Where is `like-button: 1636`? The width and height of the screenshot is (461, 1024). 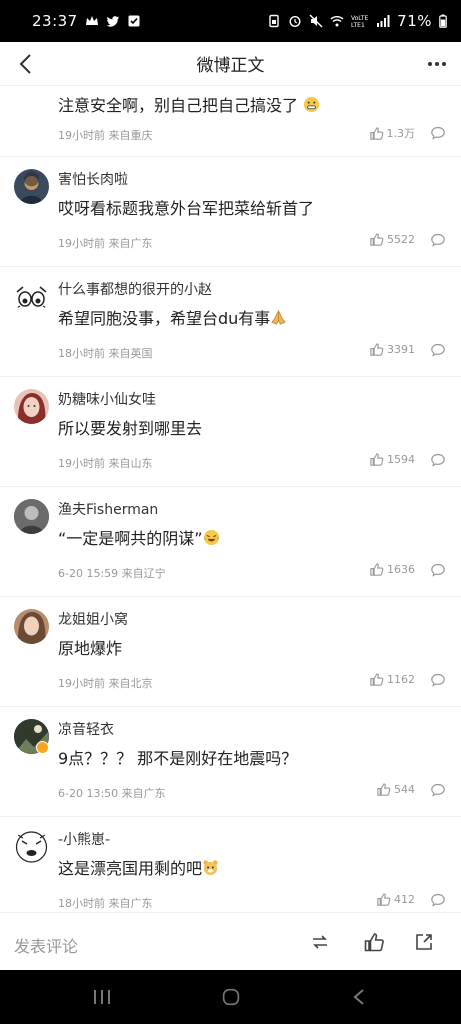 like-button: 1636 is located at coordinates (392, 569).